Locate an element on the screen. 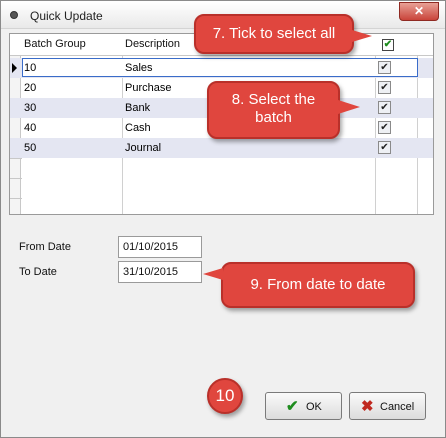  callout-select-all-text: 7. Tick to select all is located at coordinates (274, 33).